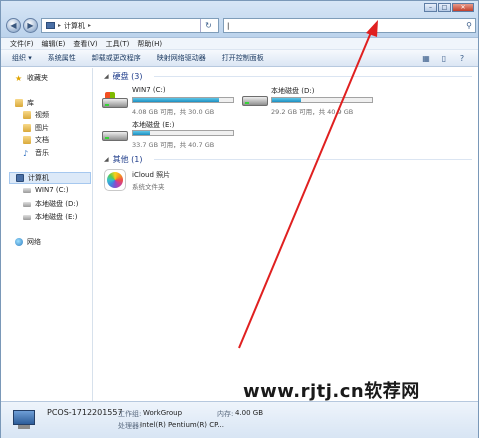  Describe the element at coordinates (312, 112) in the screenshot. I see `drive-space-text: 29.2 GB 可用，共 40.9 GB` at that location.